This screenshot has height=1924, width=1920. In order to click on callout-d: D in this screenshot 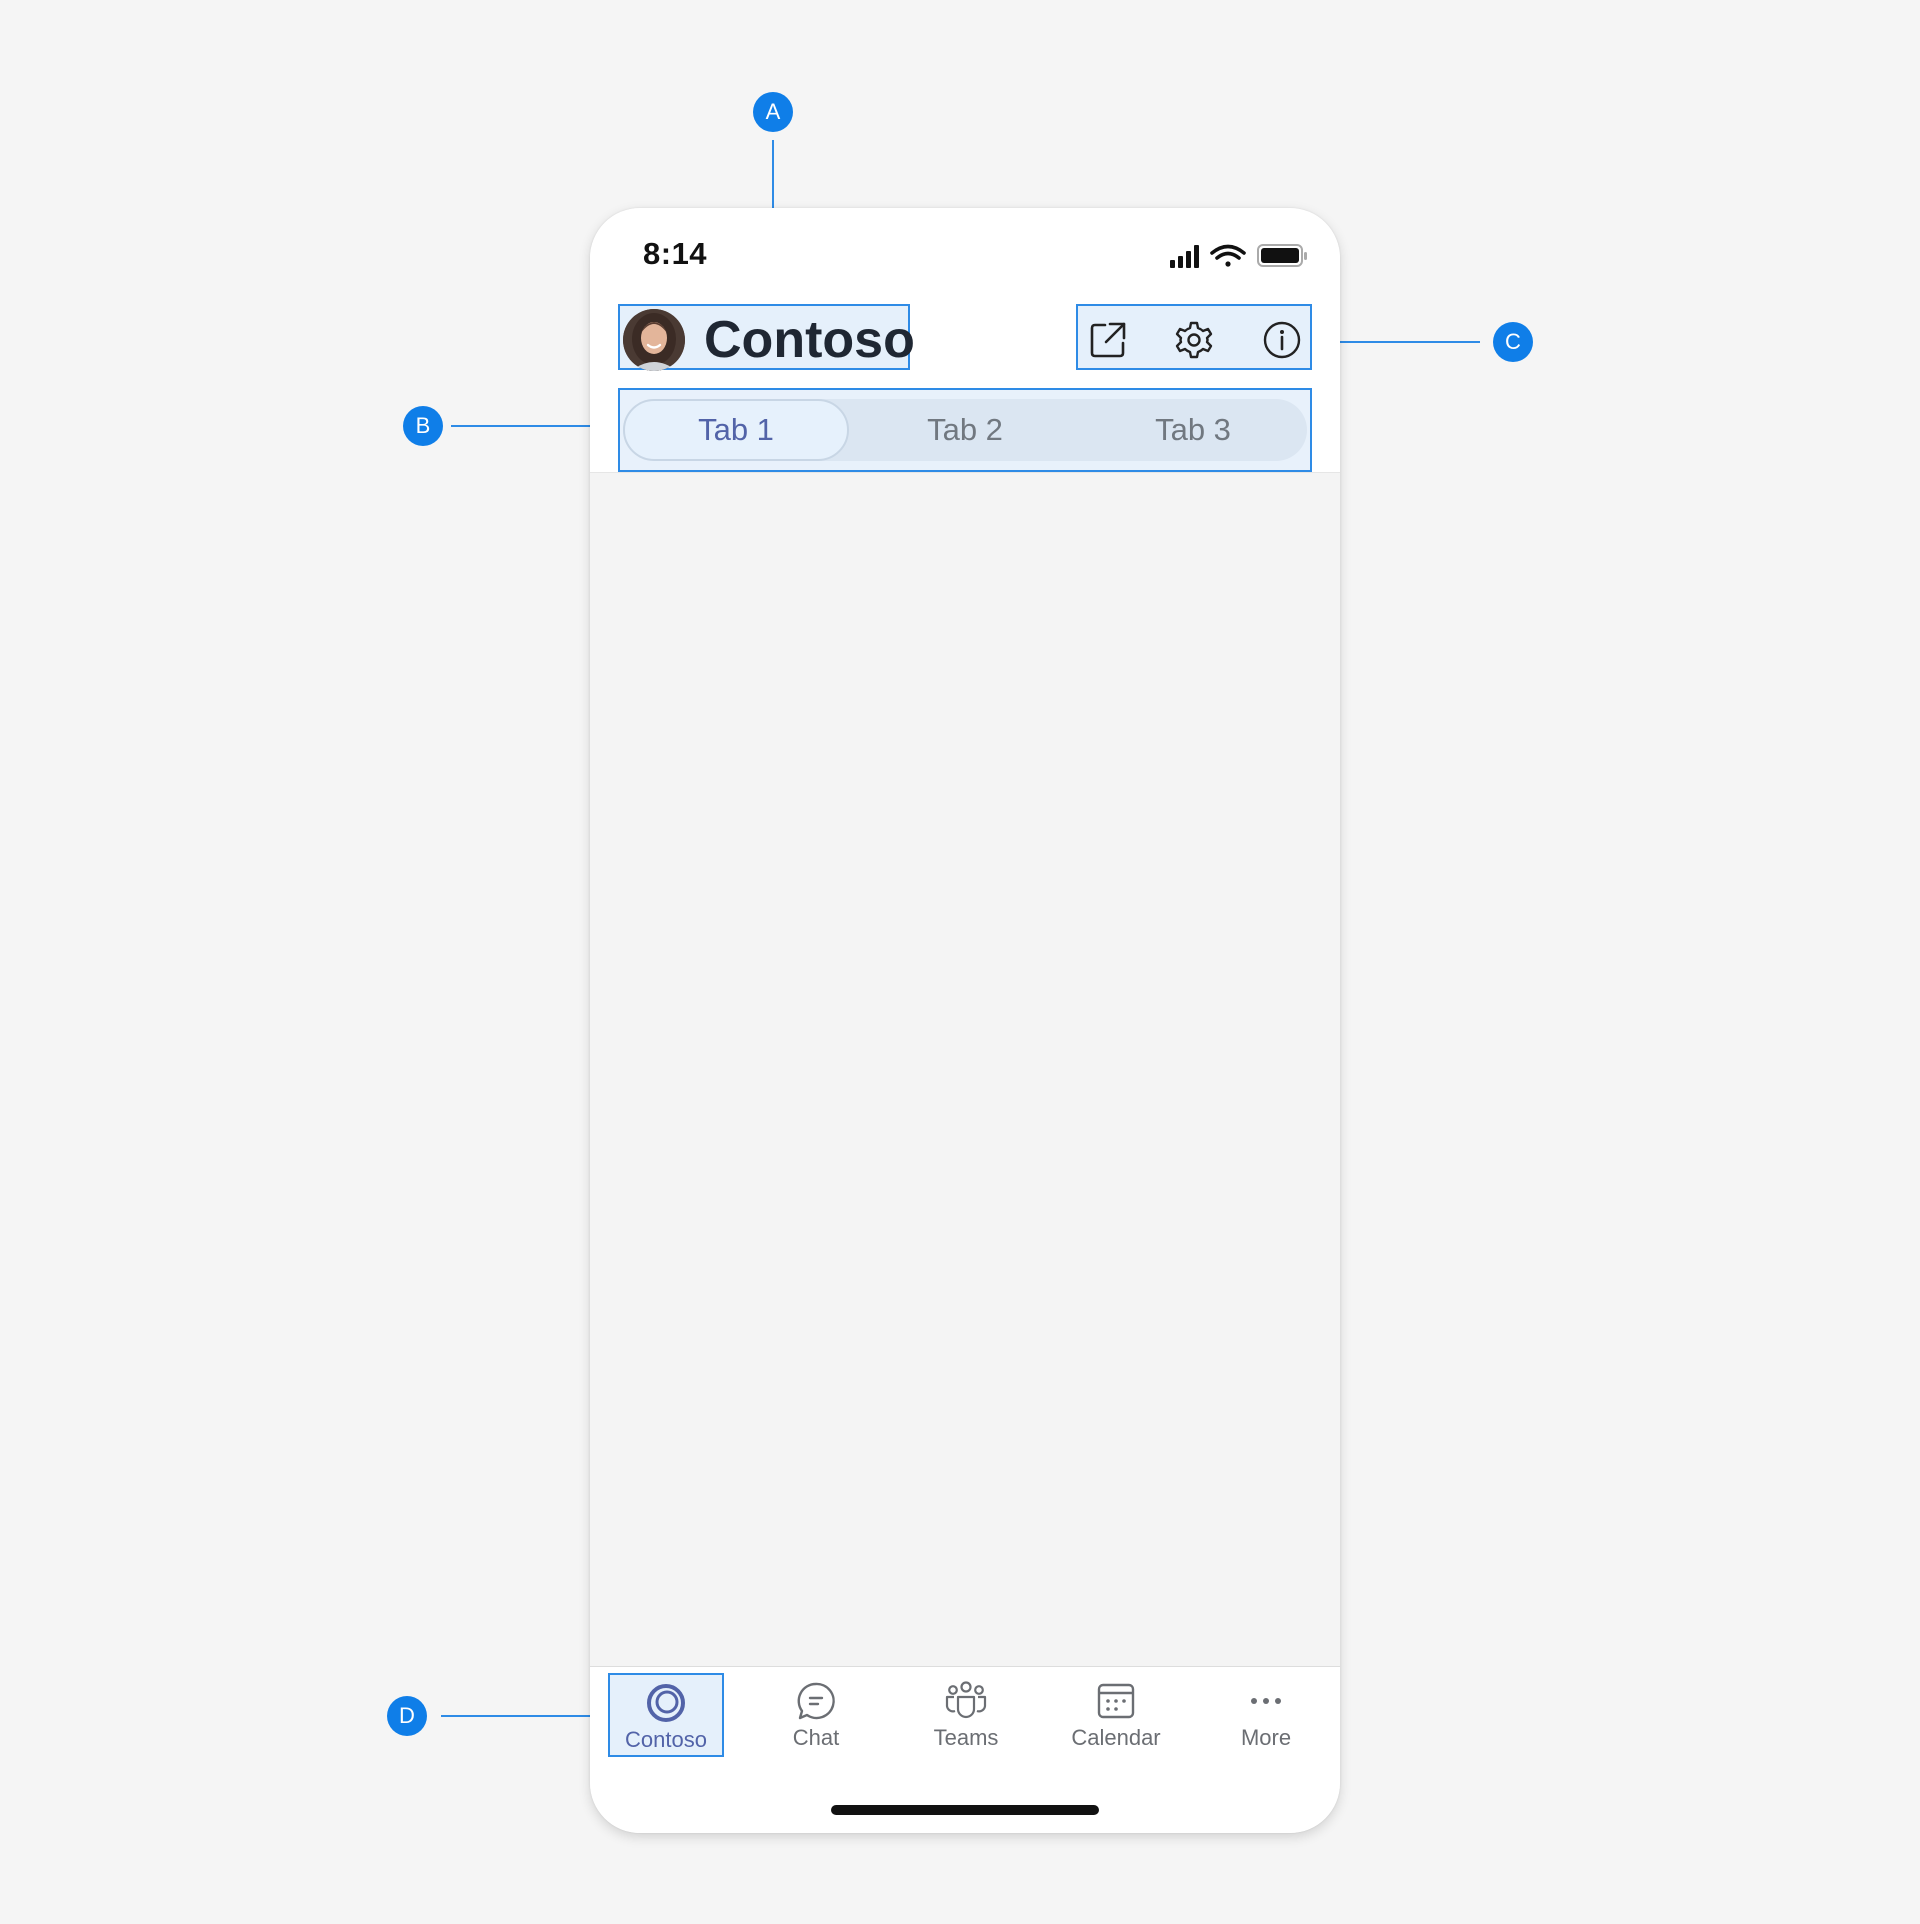, I will do `click(407, 1716)`.